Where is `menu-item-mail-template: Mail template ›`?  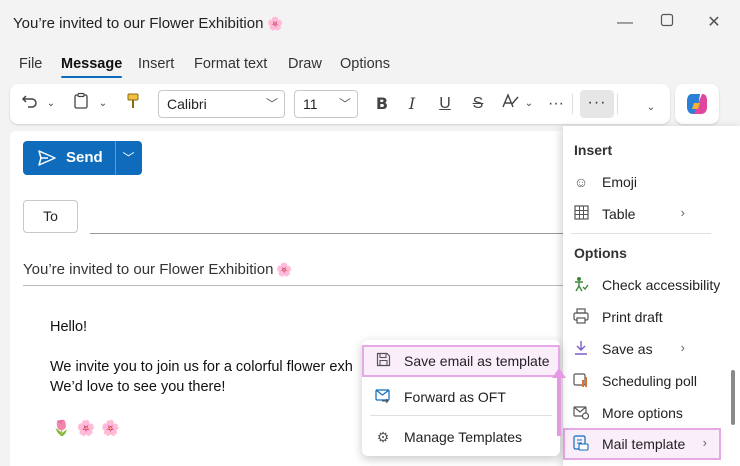
menu-item-mail-template: Mail template › is located at coordinates (648, 444).